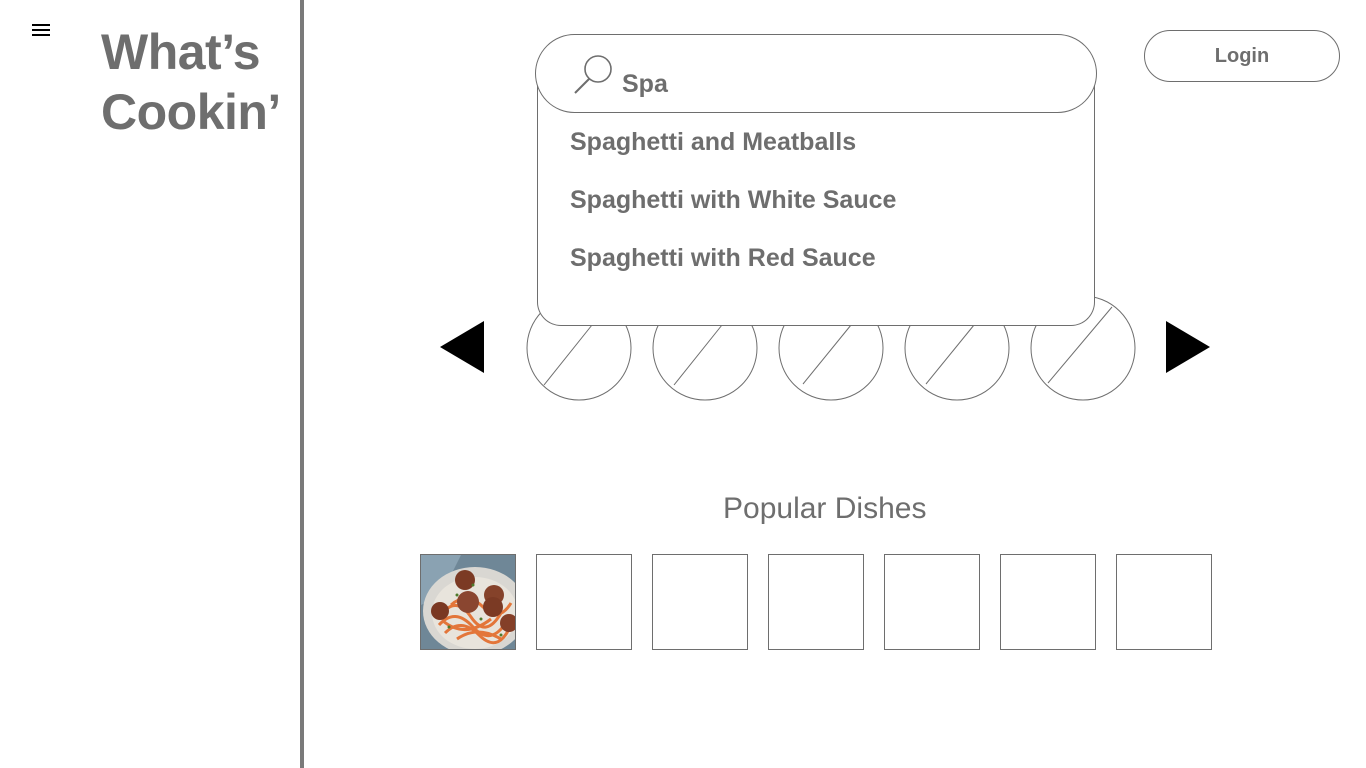 The width and height of the screenshot is (1366, 768). I want to click on popular-dishes-heading: Popular Dishes, so click(825, 508).